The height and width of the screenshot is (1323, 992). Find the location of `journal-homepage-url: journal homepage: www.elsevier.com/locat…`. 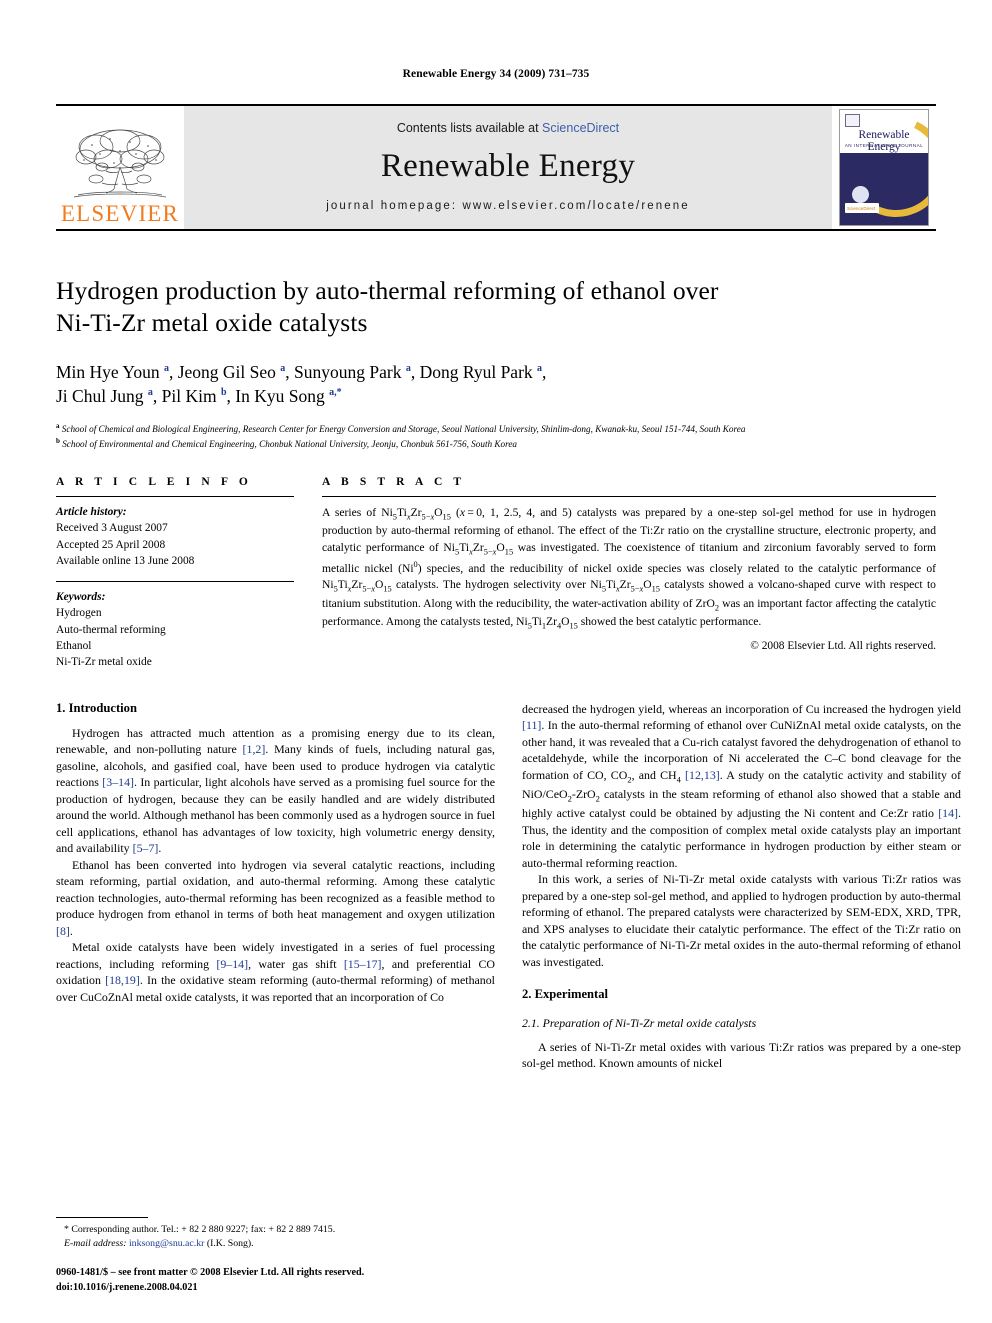

journal-homepage-url: journal homepage: www.elsevier.com/locat… is located at coordinates (508, 206).